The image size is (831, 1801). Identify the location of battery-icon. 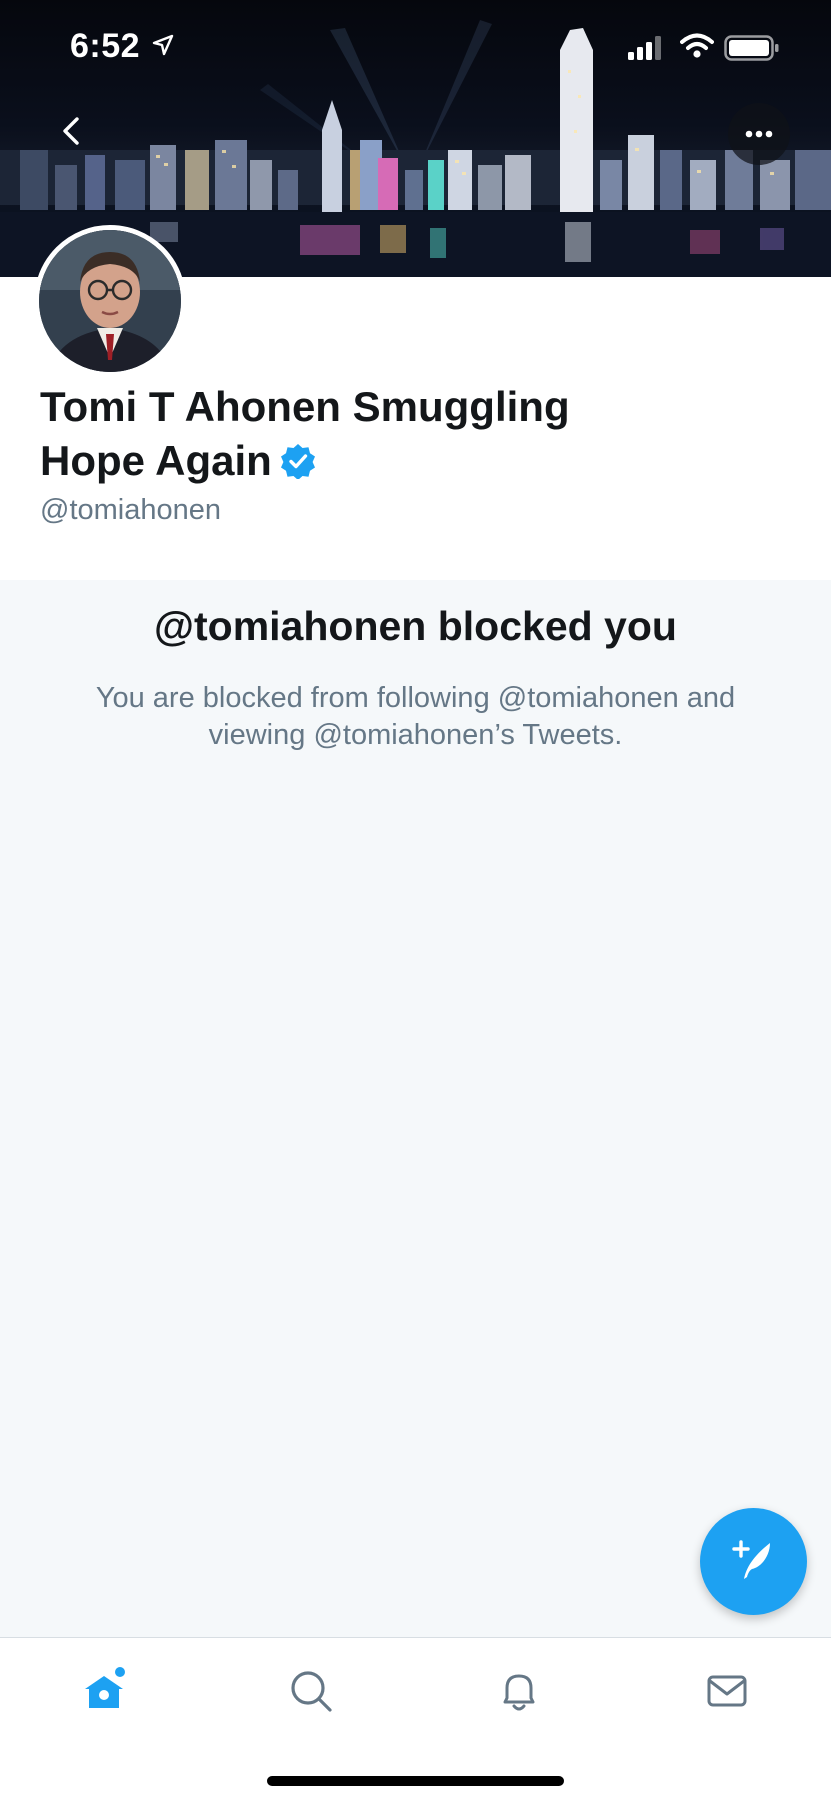
(752, 50).